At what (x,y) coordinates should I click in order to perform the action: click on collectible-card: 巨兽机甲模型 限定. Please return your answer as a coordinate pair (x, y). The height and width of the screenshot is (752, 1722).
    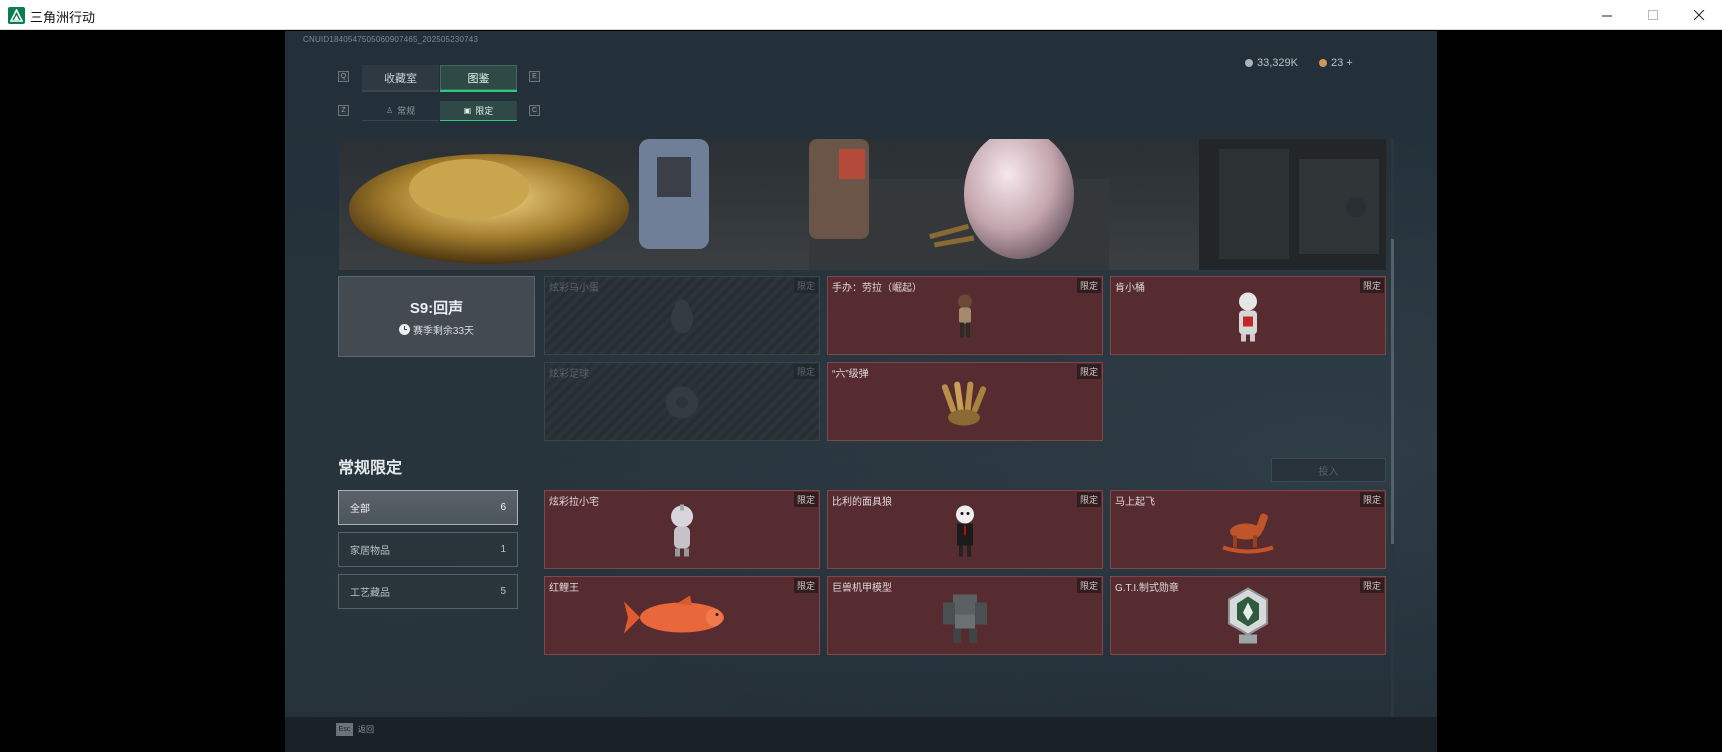
    Looking at the image, I should click on (965, 615).